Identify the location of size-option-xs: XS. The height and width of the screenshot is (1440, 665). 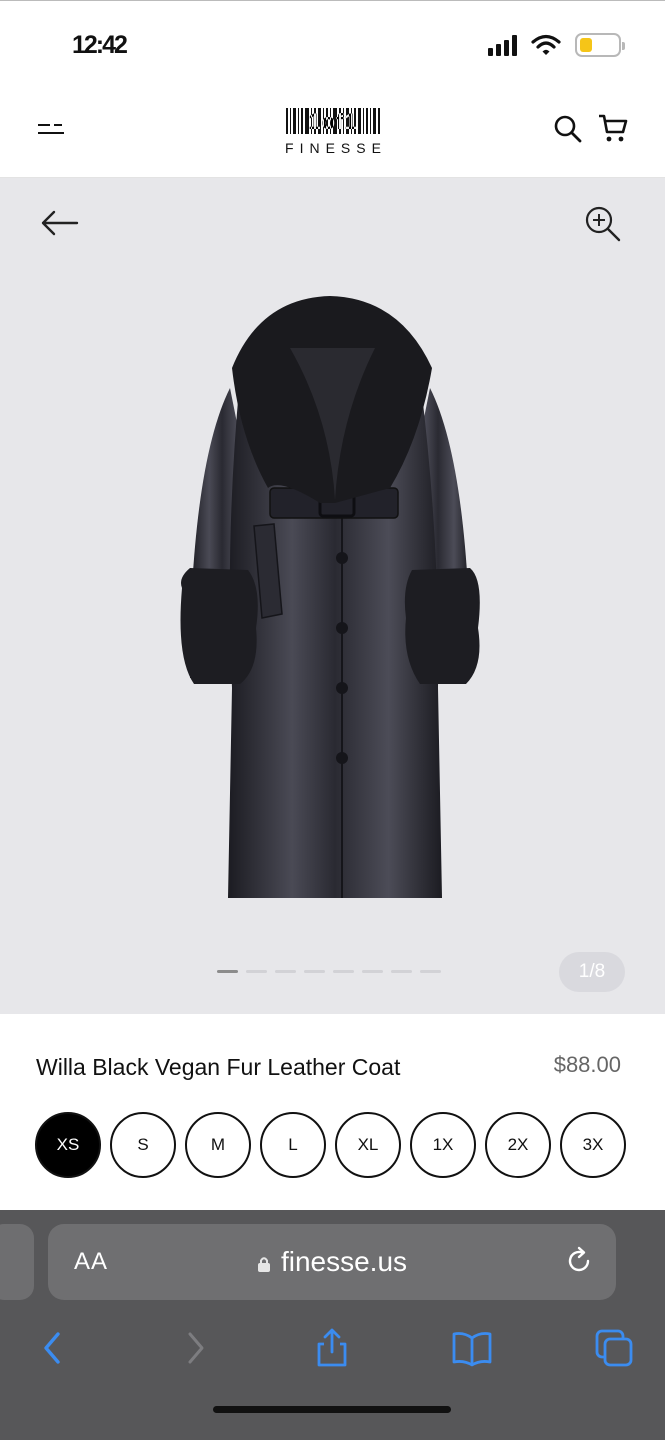
(68, 1145).